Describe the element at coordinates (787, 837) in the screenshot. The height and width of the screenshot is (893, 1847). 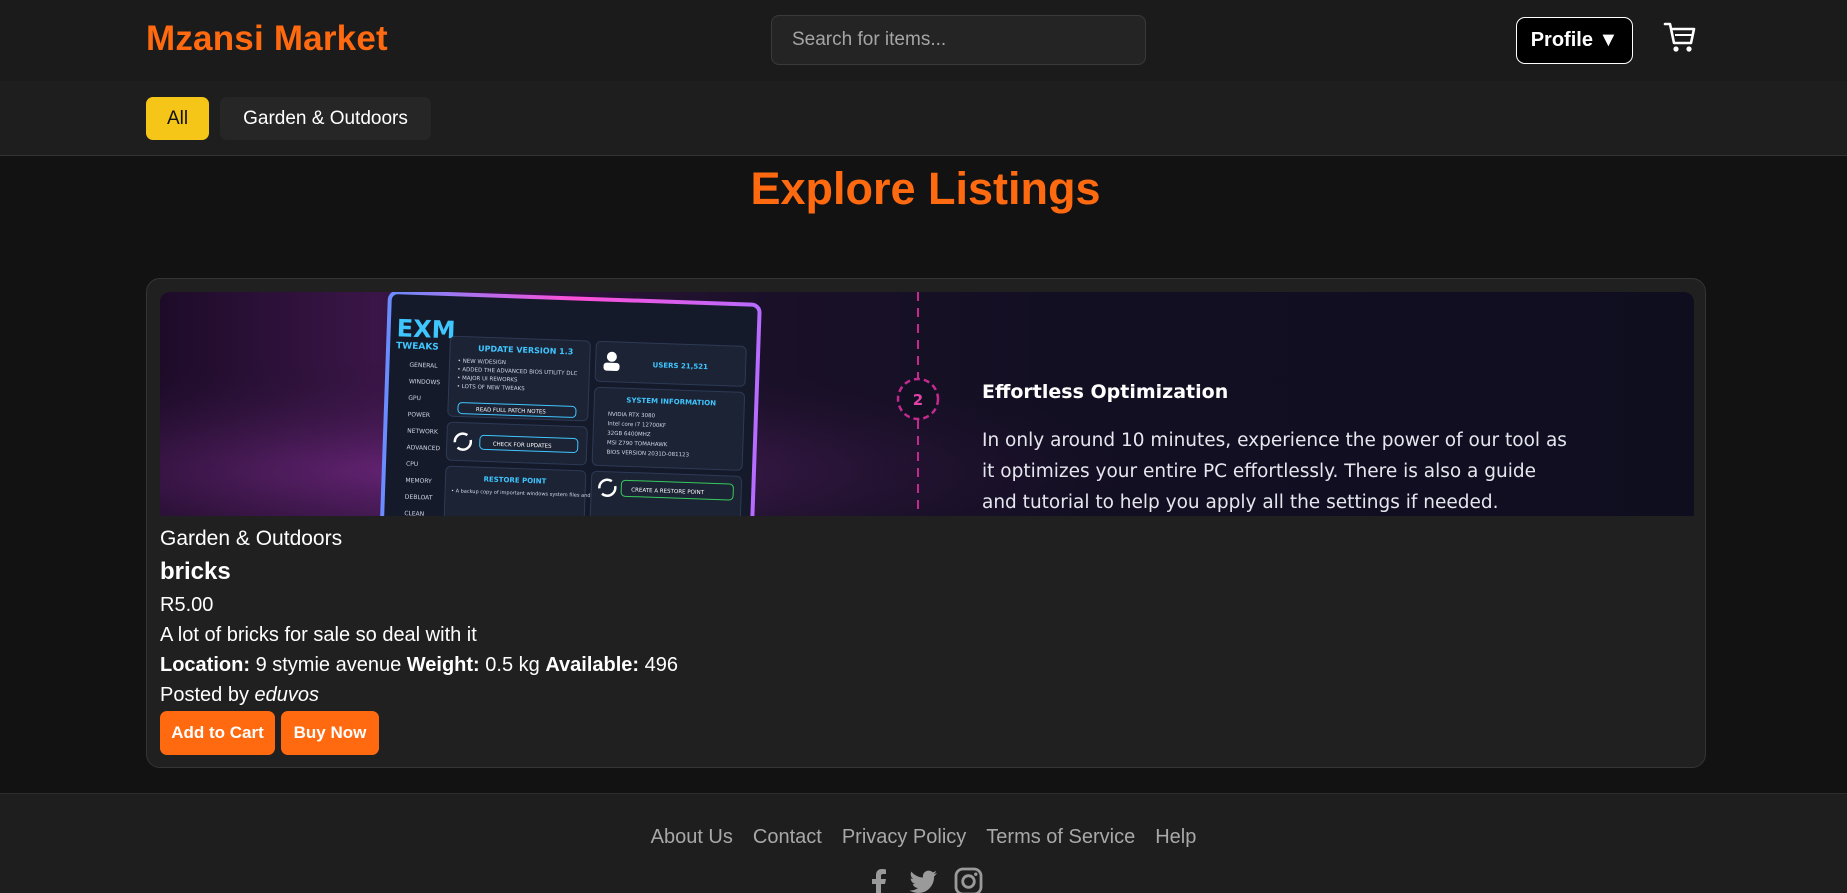
I see `footer-link-contact: Contact` at that location.